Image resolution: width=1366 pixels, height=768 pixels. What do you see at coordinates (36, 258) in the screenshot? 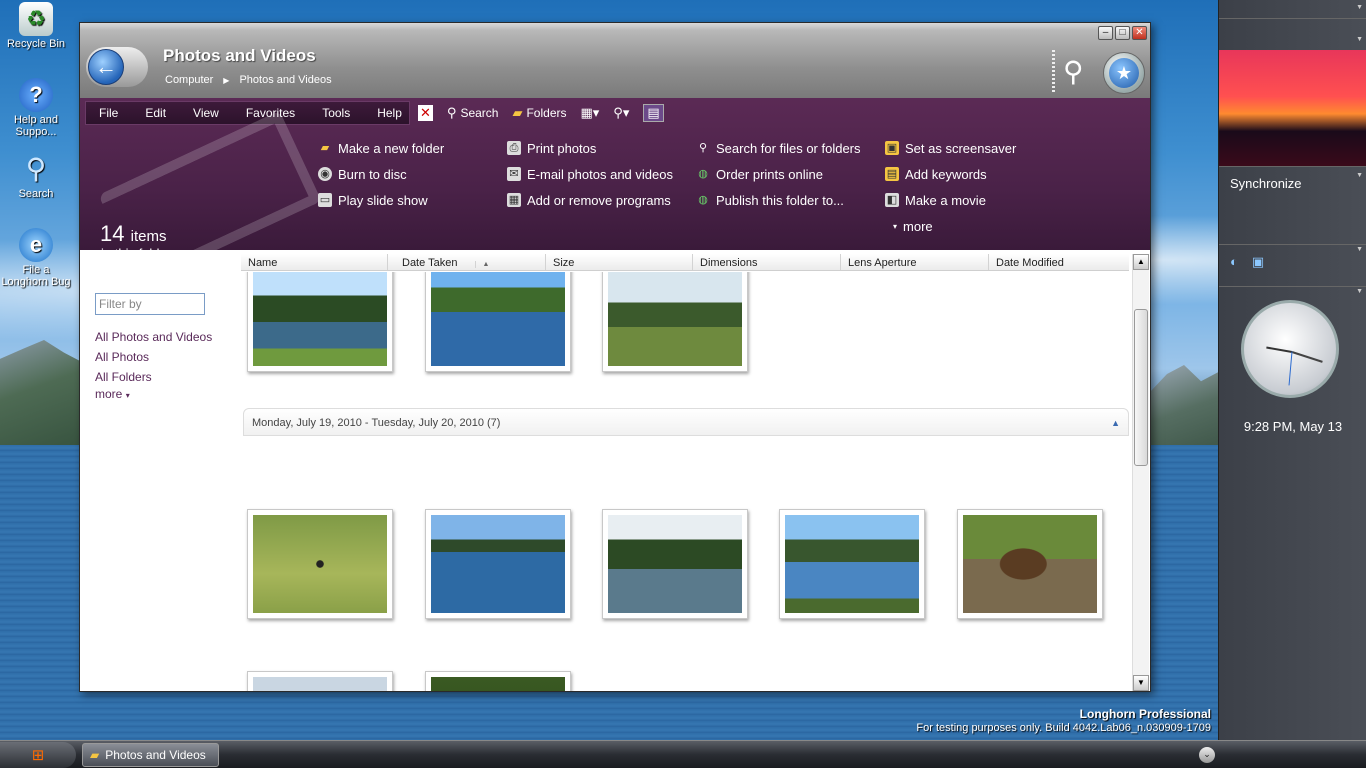
I see `desktop-icon-file-bug: e File a Longhorn Bug` at bounding box center [36, 258].